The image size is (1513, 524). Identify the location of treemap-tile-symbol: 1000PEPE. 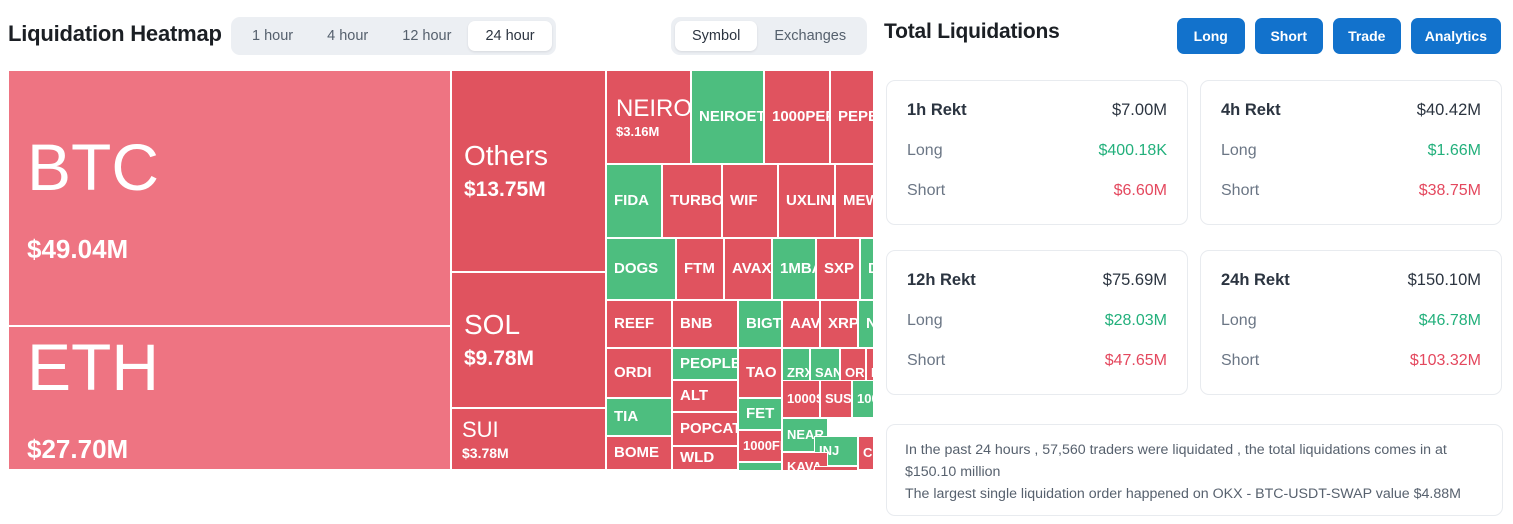
(800, 117).